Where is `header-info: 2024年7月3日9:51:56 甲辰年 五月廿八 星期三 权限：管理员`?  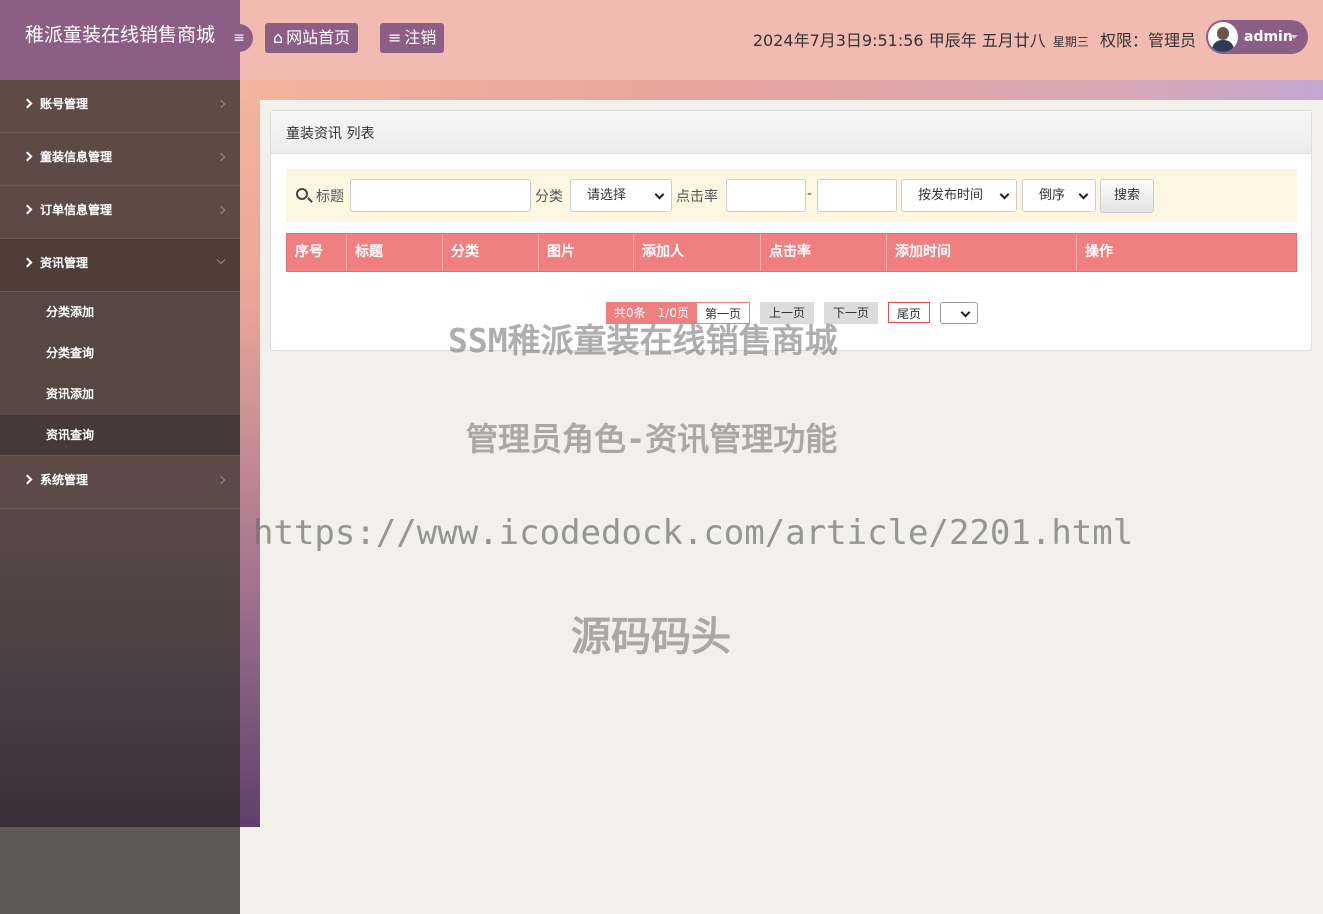 header-info: 2024年7月3日9:51:56 甲辰年 五月廿八 星期三 权限：管理员 is located at coordinates (974, 39).